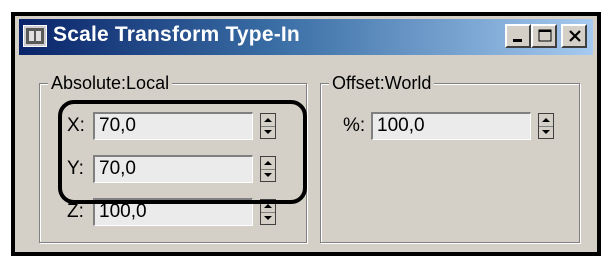  Describe the element at coordinates (382, 83) in the screenshot. I see `offset-world-label: Offset:World` at that location.